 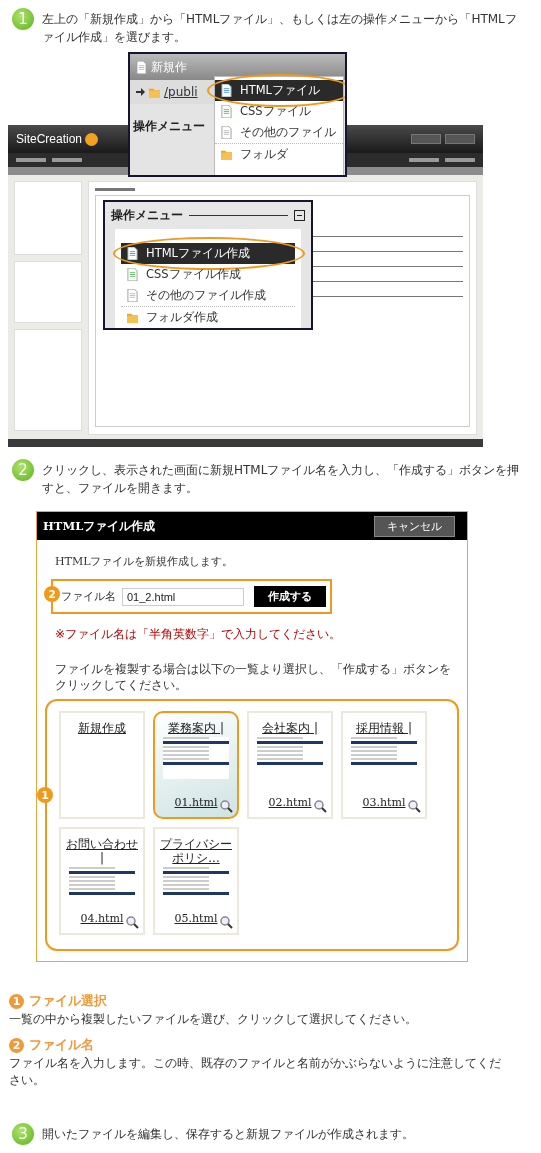 What do you see at coordinates (279, 154) in the screenshot?
I see `menu-item: フォルダ` at bounding box center [279, 154].